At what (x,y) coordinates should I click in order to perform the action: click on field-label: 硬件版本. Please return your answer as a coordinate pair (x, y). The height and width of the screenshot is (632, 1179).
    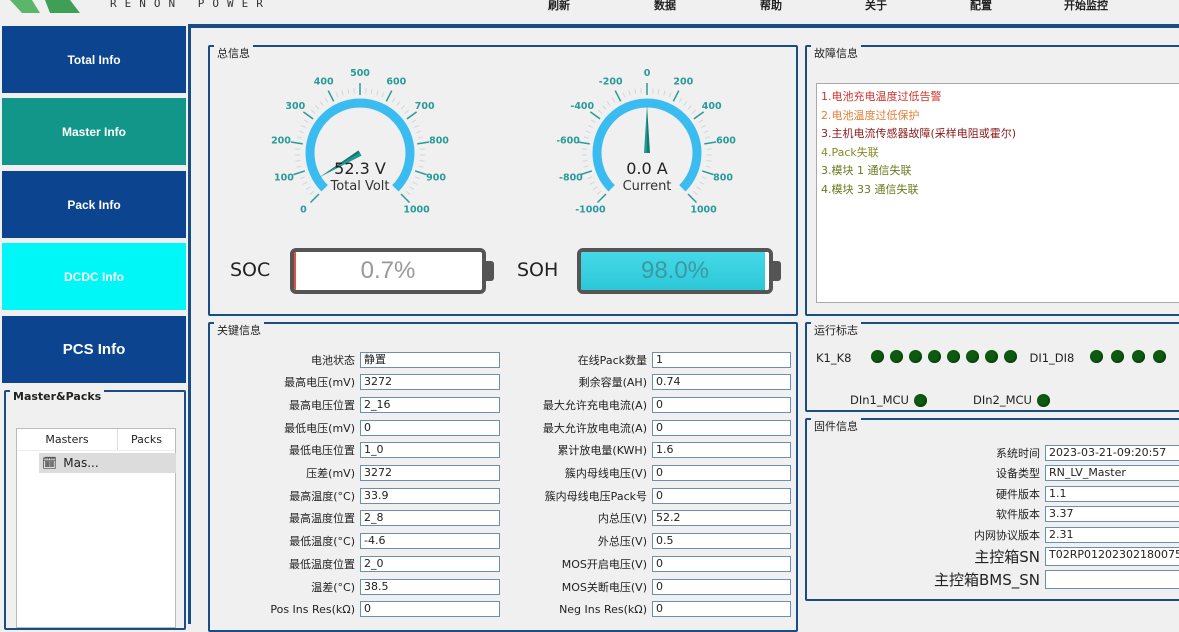
    Looking at the image, I should click on (926, 494).